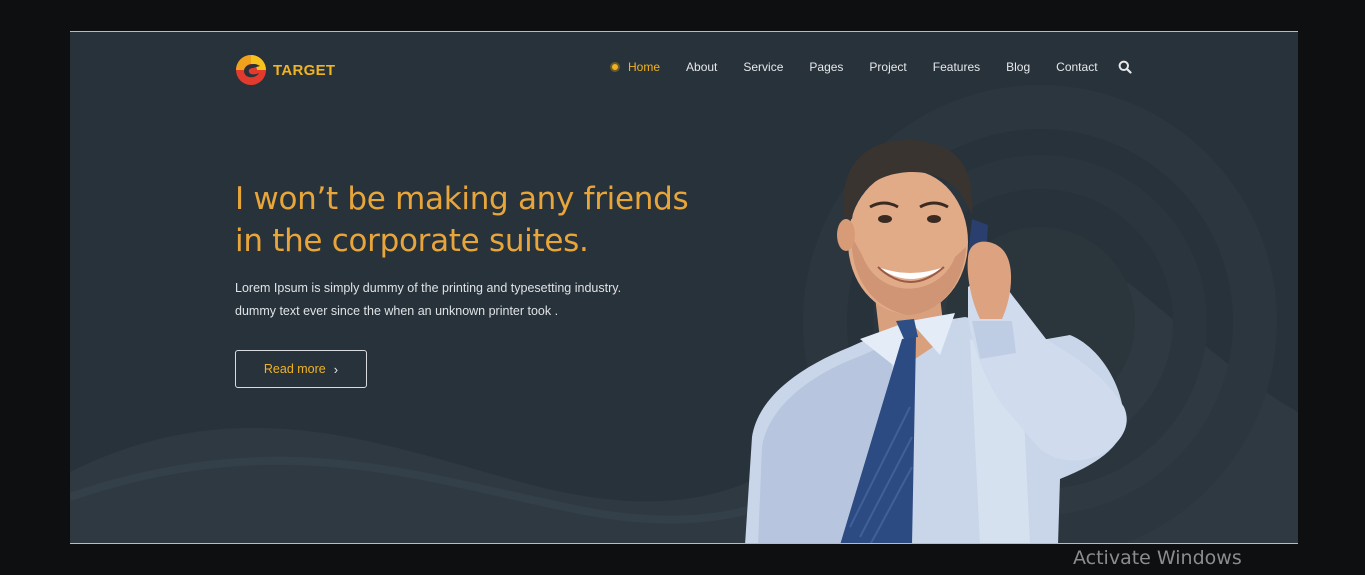 The image size is (1365, 575). I want to click on nav-item-about: About, so click(701, 67).